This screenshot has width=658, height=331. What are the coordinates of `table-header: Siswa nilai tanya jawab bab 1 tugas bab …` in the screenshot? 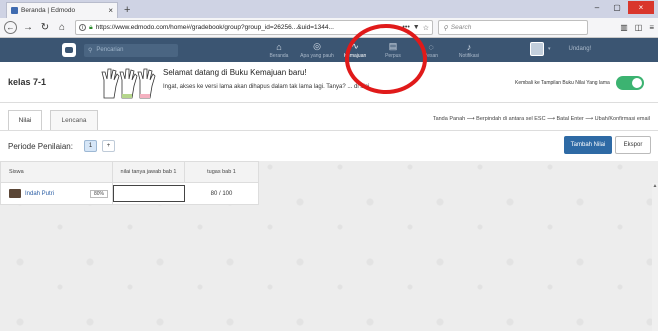 It's located at (129, 172).